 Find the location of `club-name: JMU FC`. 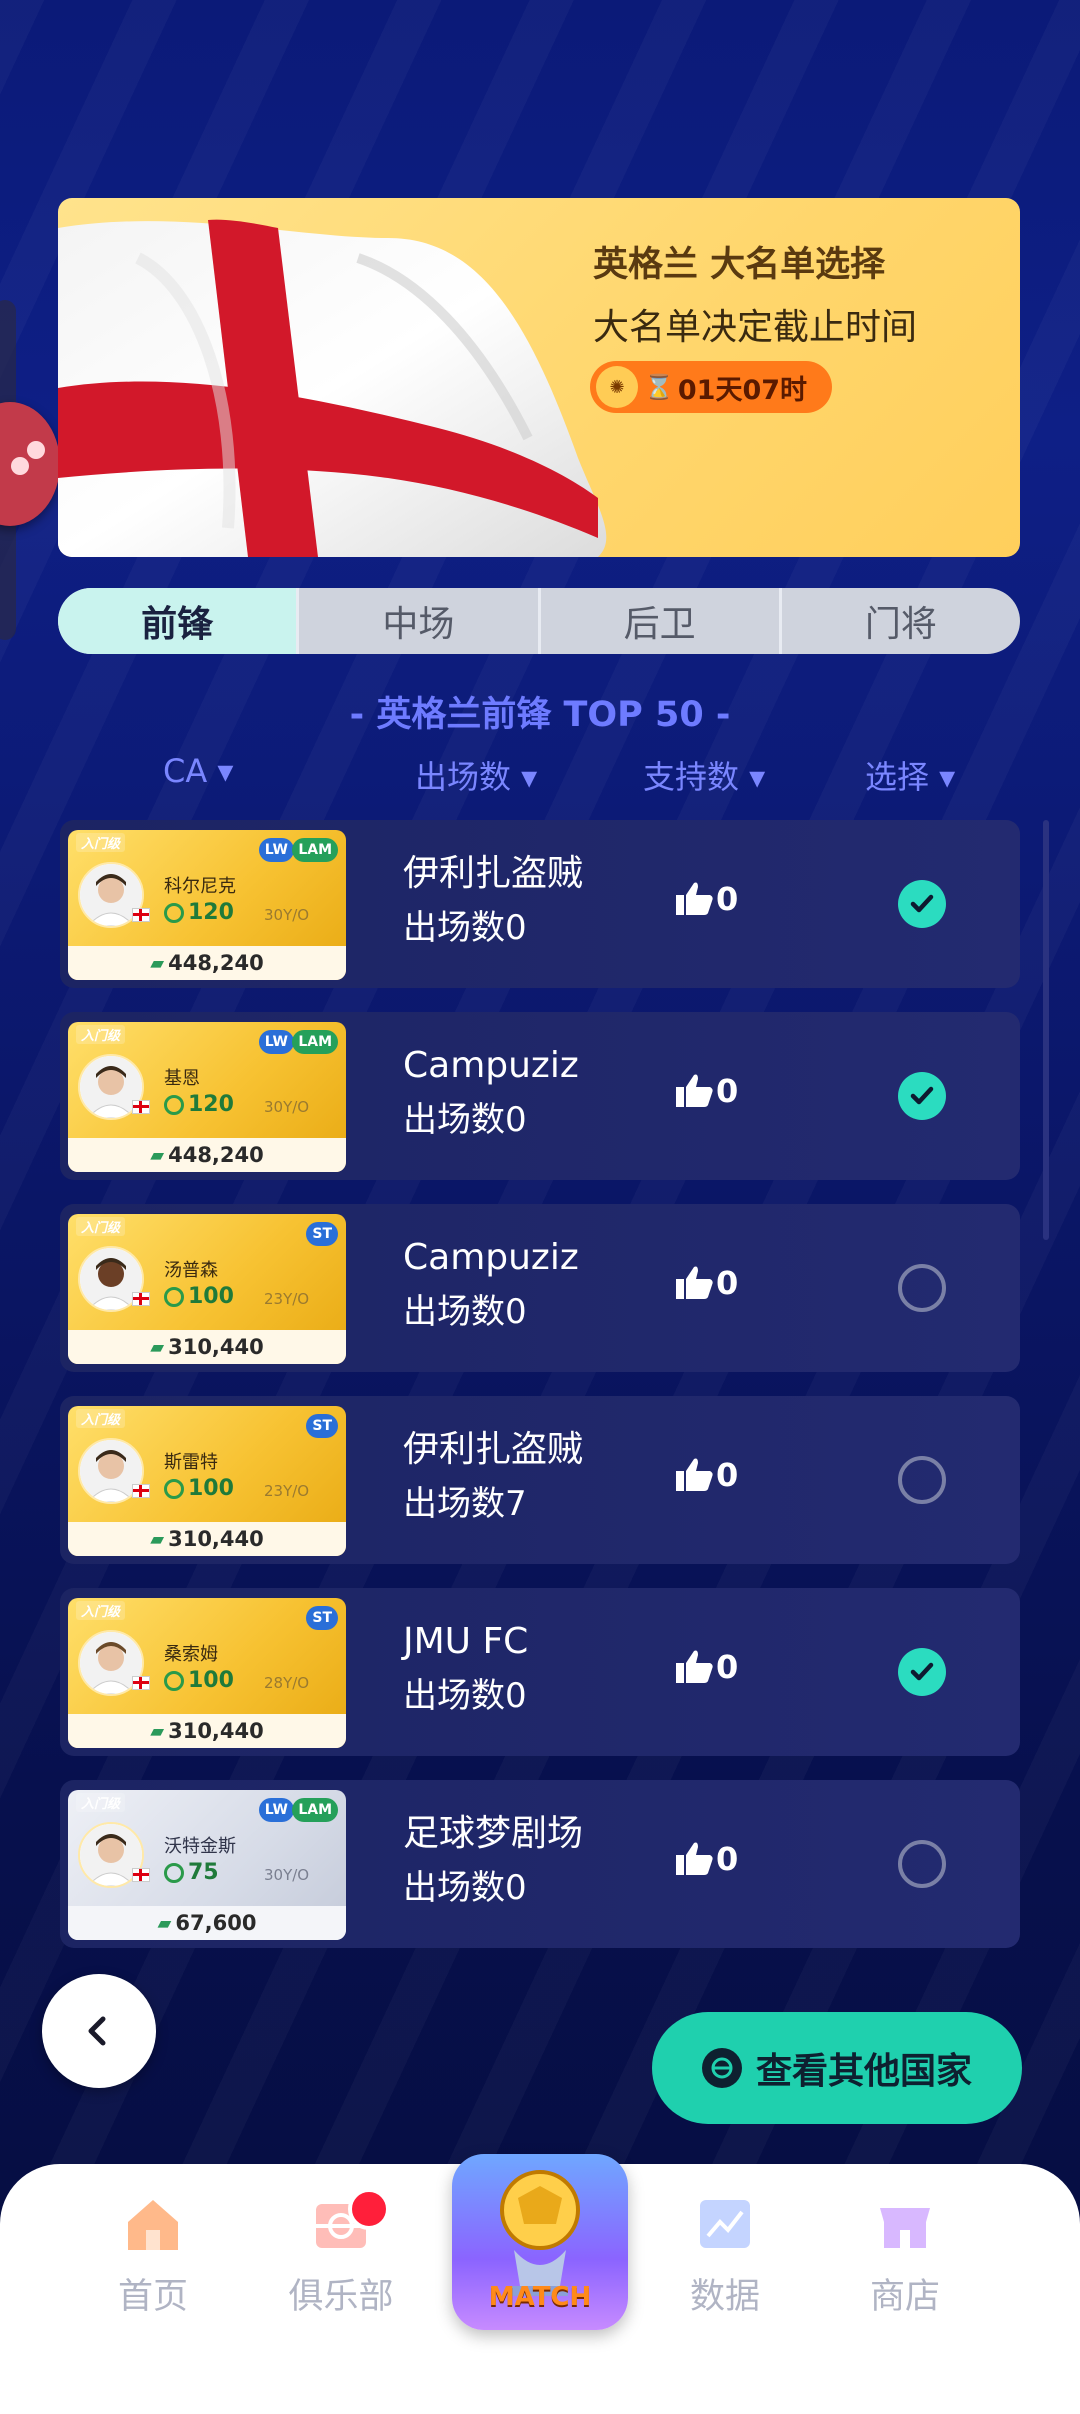

club-name: JMU FC is located at coordinates (466, 1641).